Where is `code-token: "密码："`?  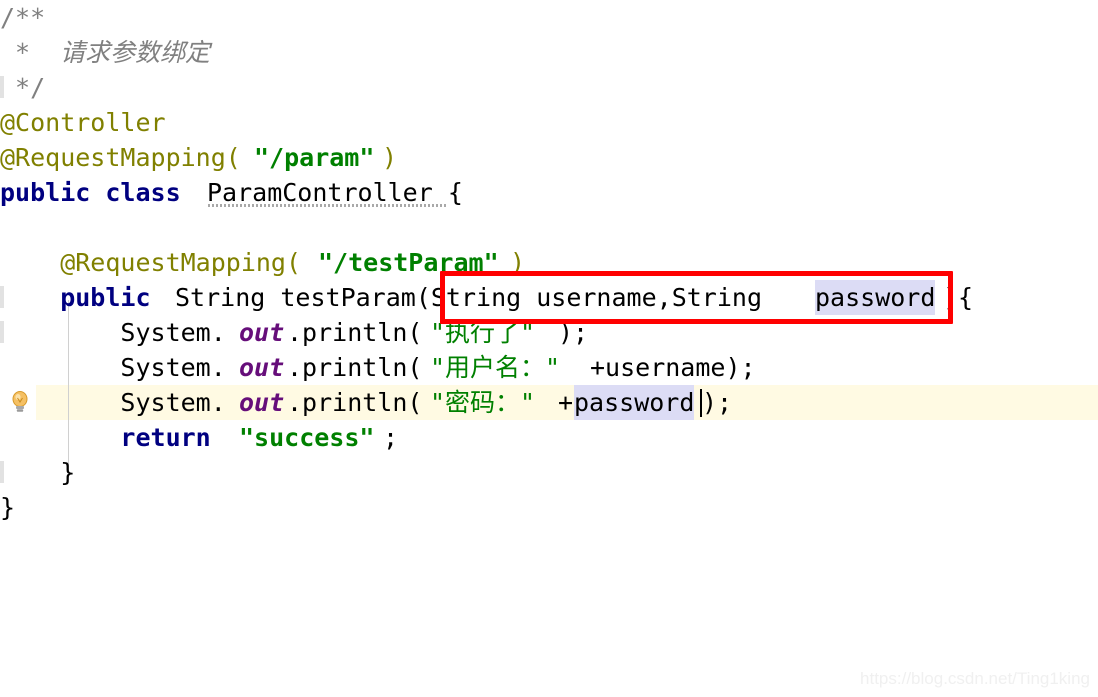
code-token: "密码：" is located at coordinates (483, 402).